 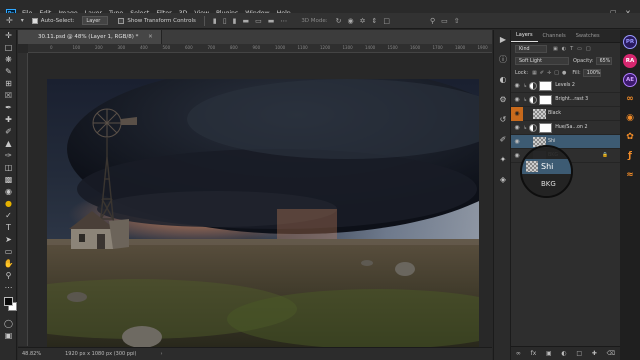 What do you see at coordinates (432, 21) in the screenshot?
I see `search-icon: ⚲` at bounding box center [432, 21].